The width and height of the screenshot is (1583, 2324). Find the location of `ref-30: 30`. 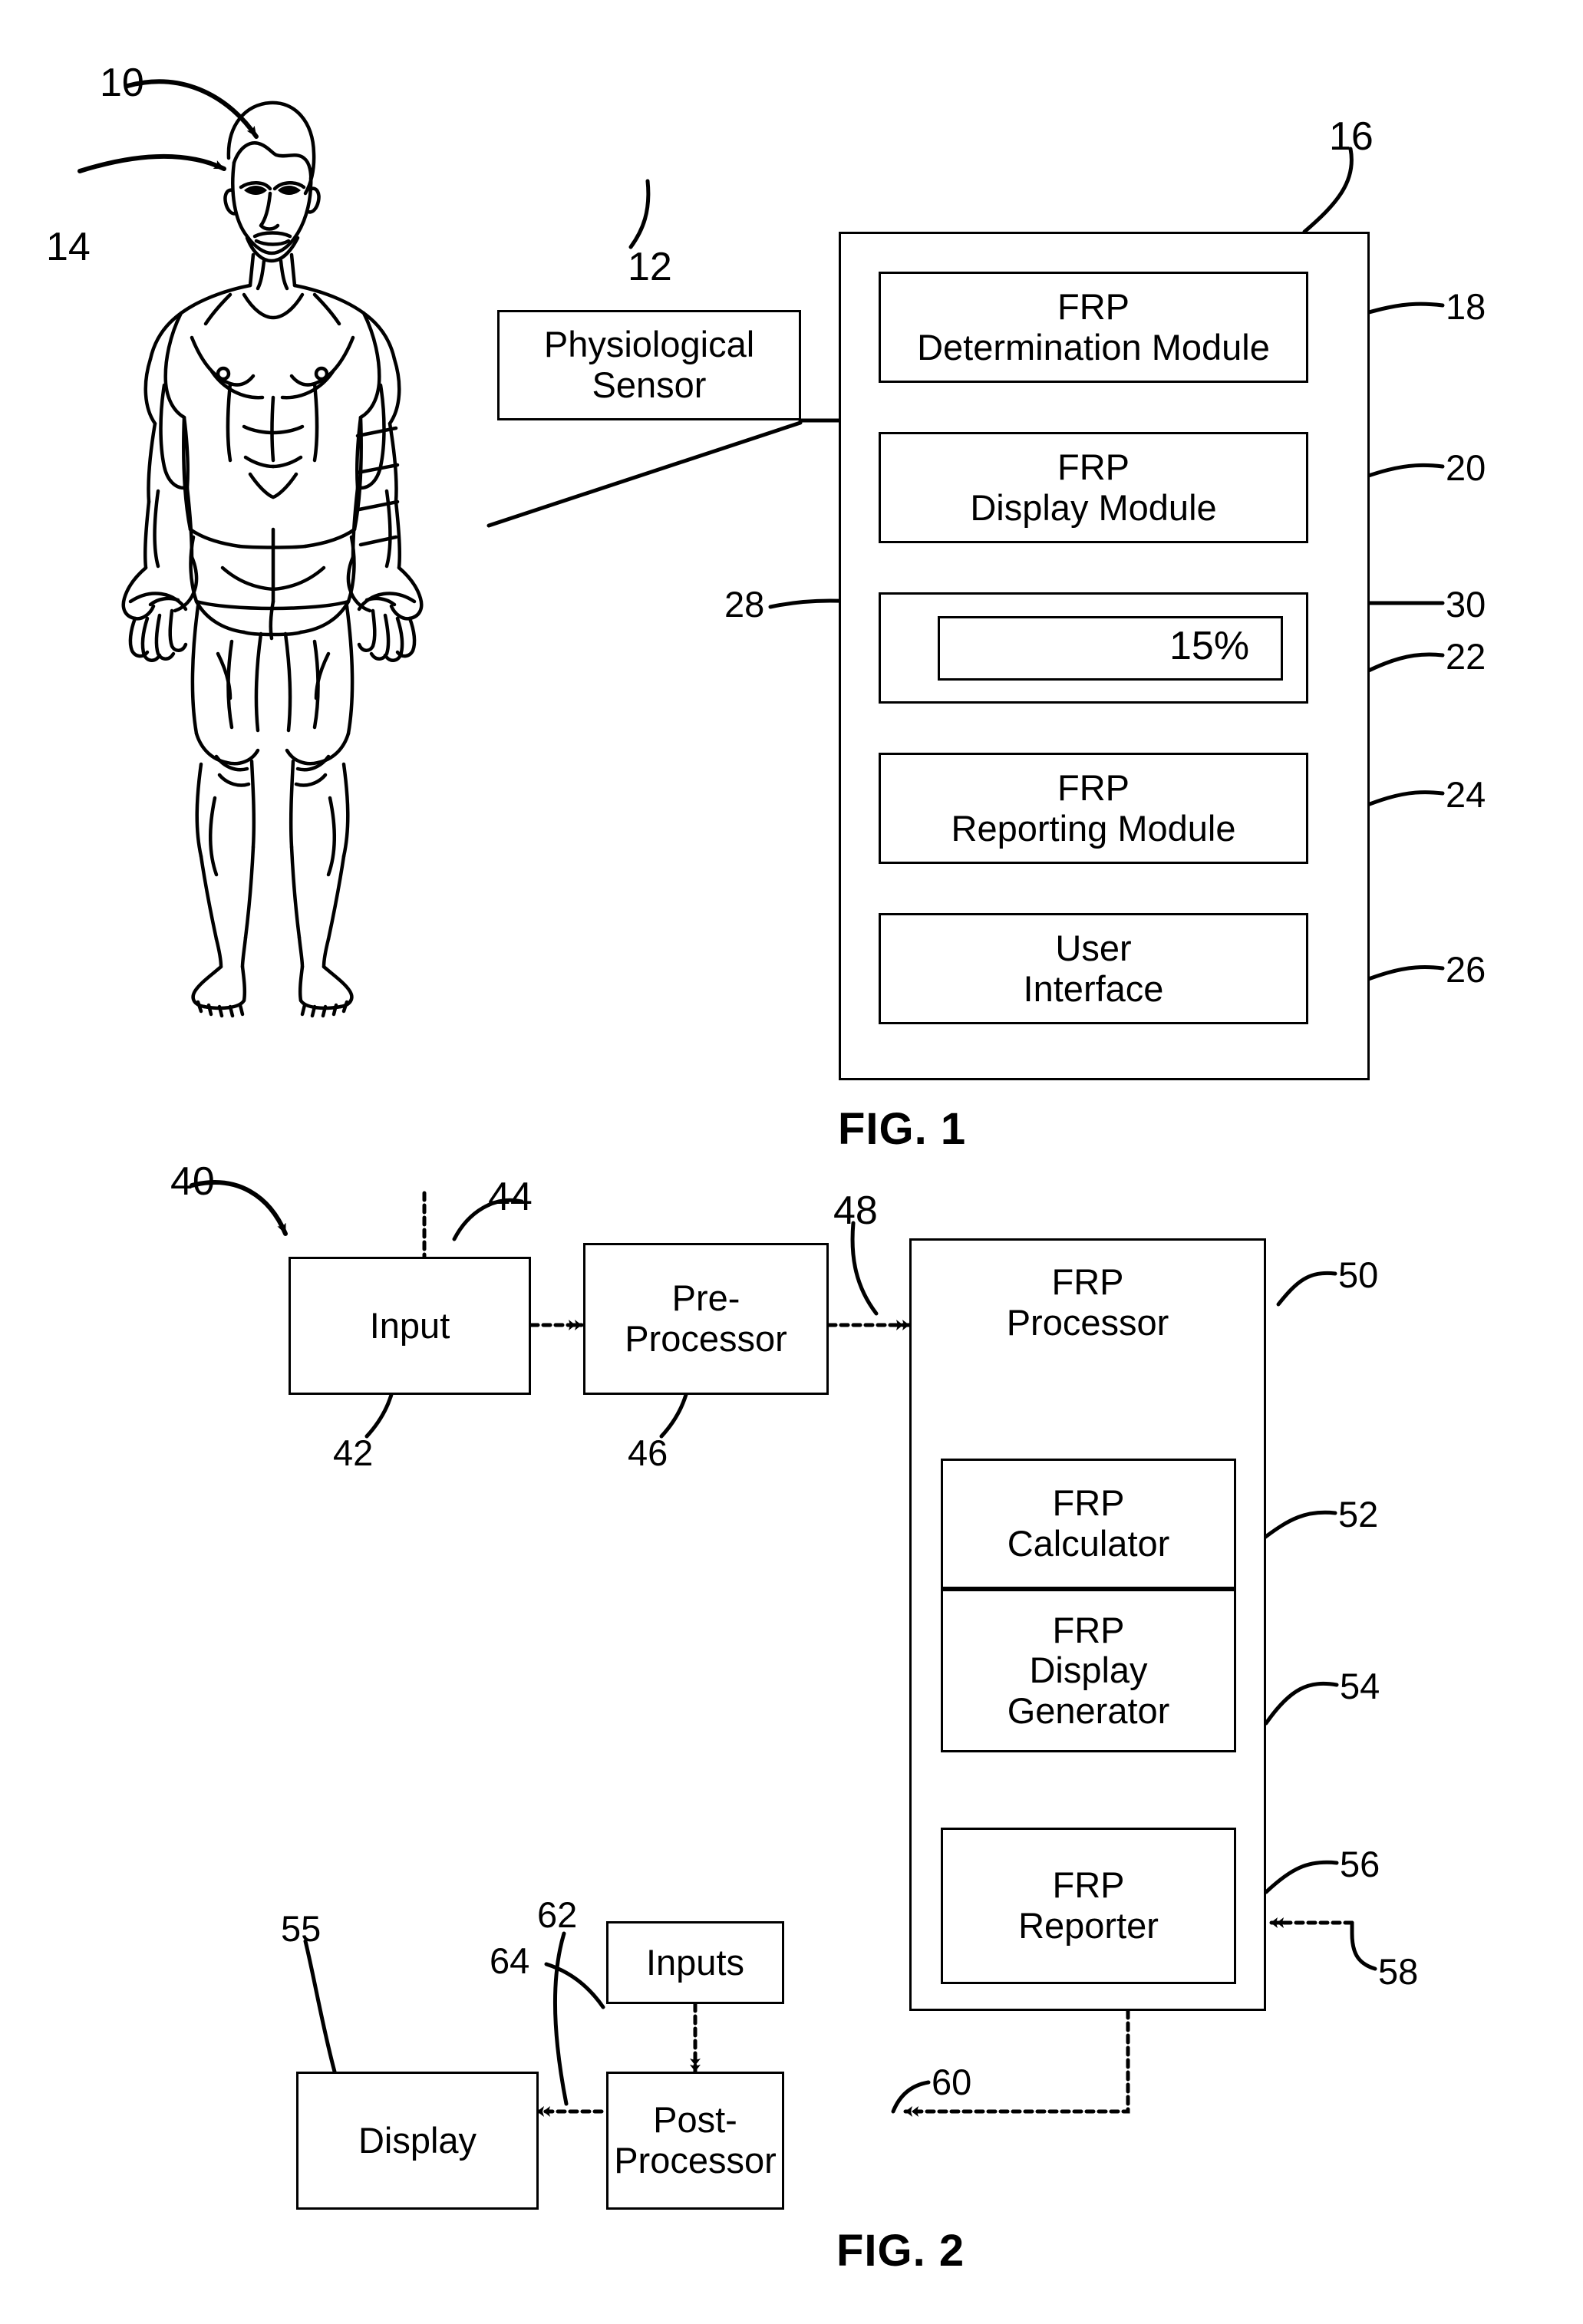

ref-30: 30 is located at coordinates (1466, 604).